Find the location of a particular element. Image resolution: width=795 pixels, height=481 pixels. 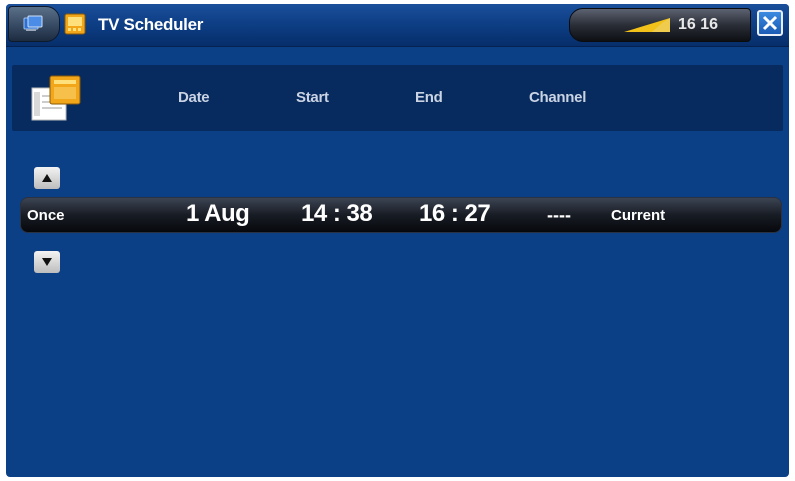

app-title: TV Scheduler is located at coordinates (151, 24).